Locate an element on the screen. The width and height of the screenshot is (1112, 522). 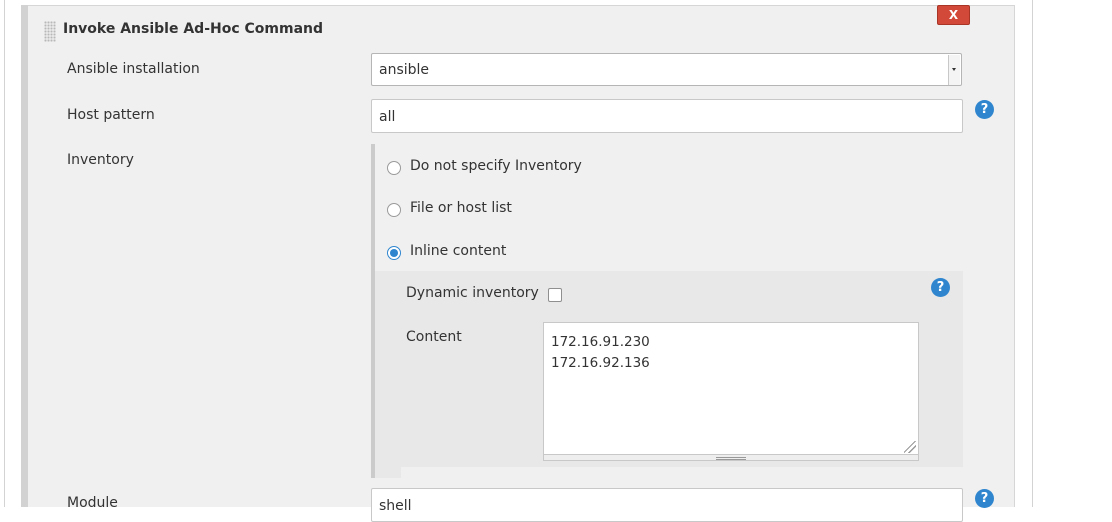
ansible-installation-select: ansible is located at coordinates (666, 69).